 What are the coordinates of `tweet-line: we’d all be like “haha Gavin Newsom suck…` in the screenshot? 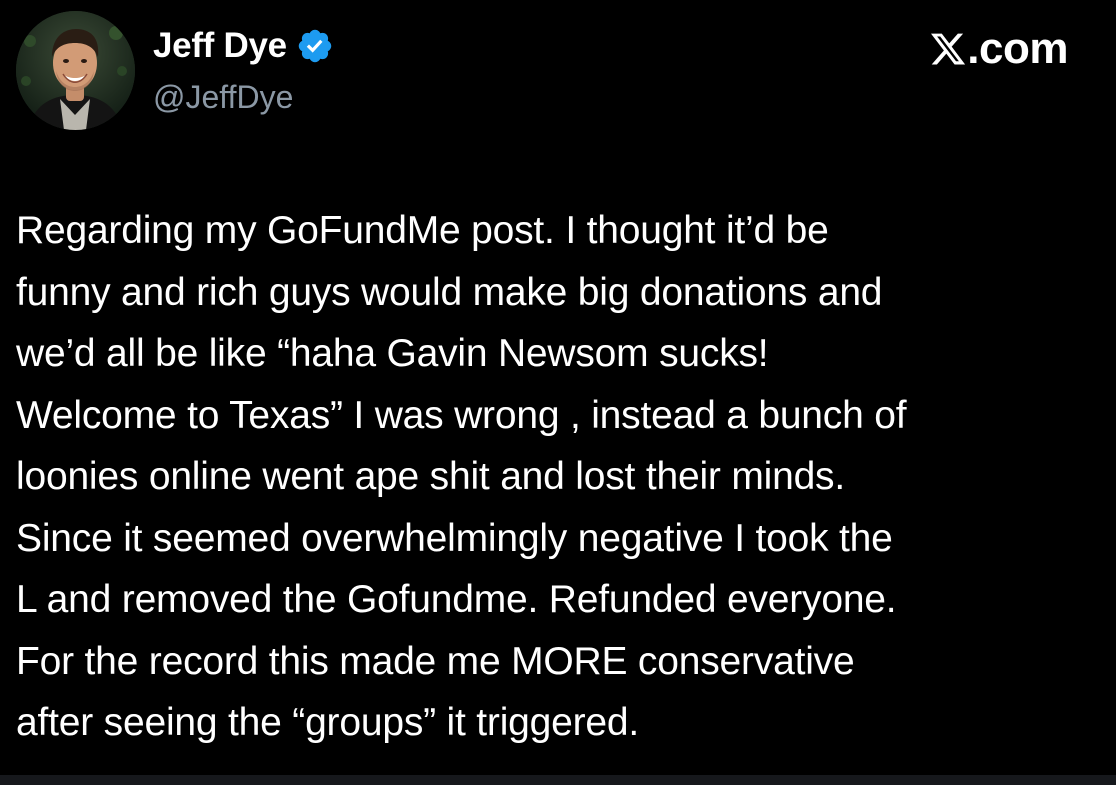 It's located at (392, 353).